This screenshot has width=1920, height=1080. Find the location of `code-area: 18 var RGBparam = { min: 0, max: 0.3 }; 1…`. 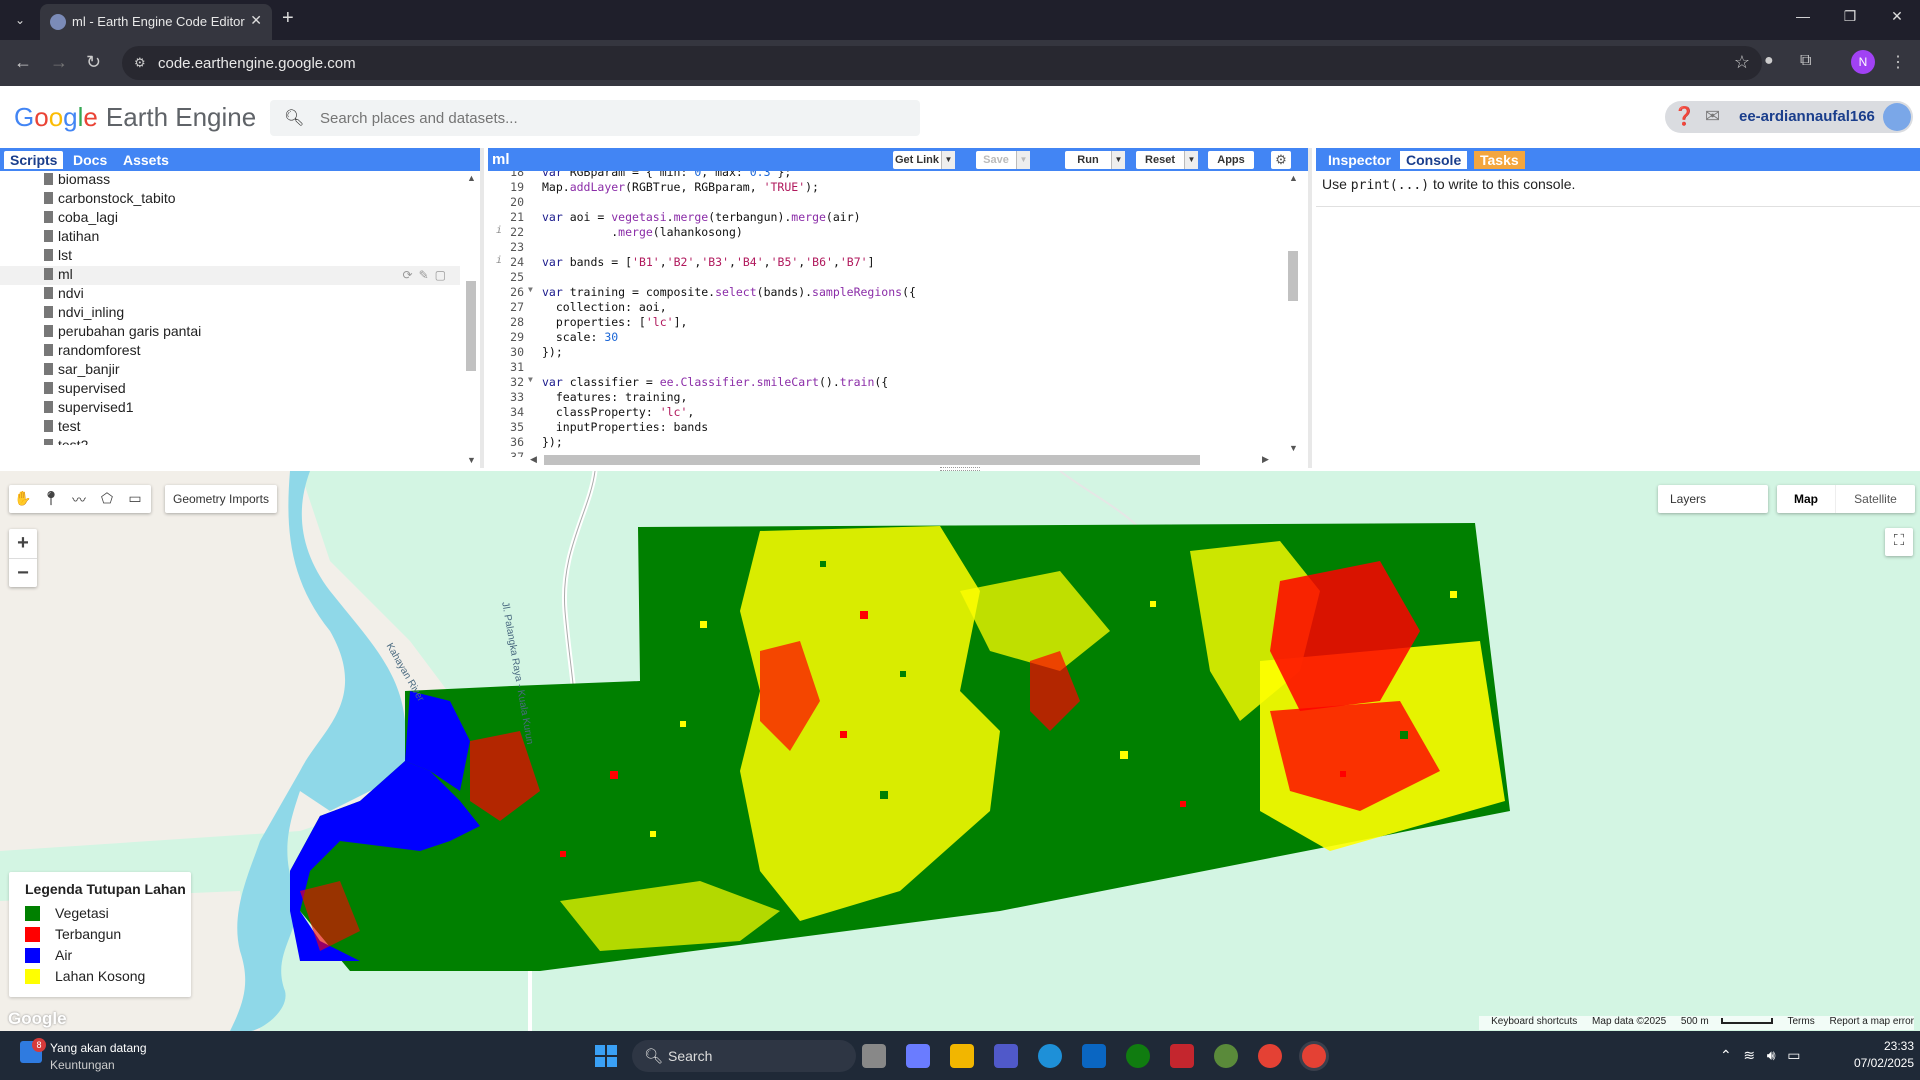

code-area: 18 var RGBparam = { min: 0, max: 0.3 }; 1… is located at coordinates (891, 314).